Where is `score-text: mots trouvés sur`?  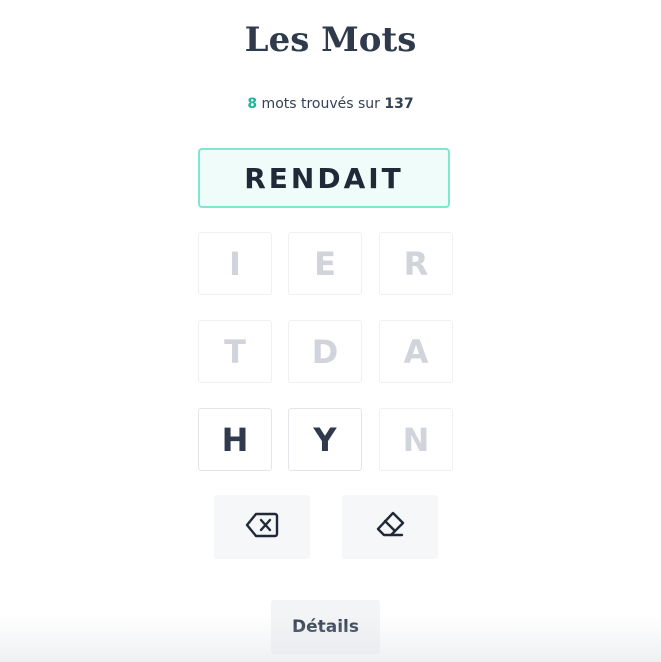
score-text: mots trouvés sur is located at coordinates (321, 104).